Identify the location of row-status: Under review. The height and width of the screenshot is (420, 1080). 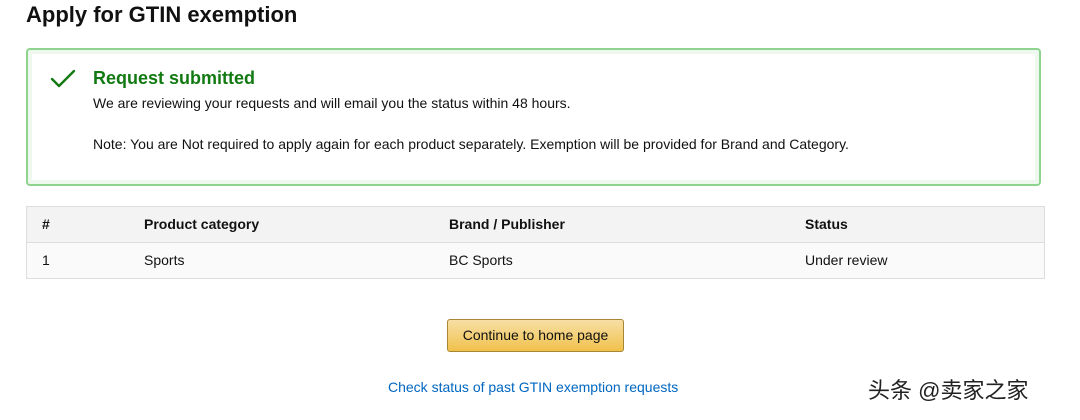
(846, 260).